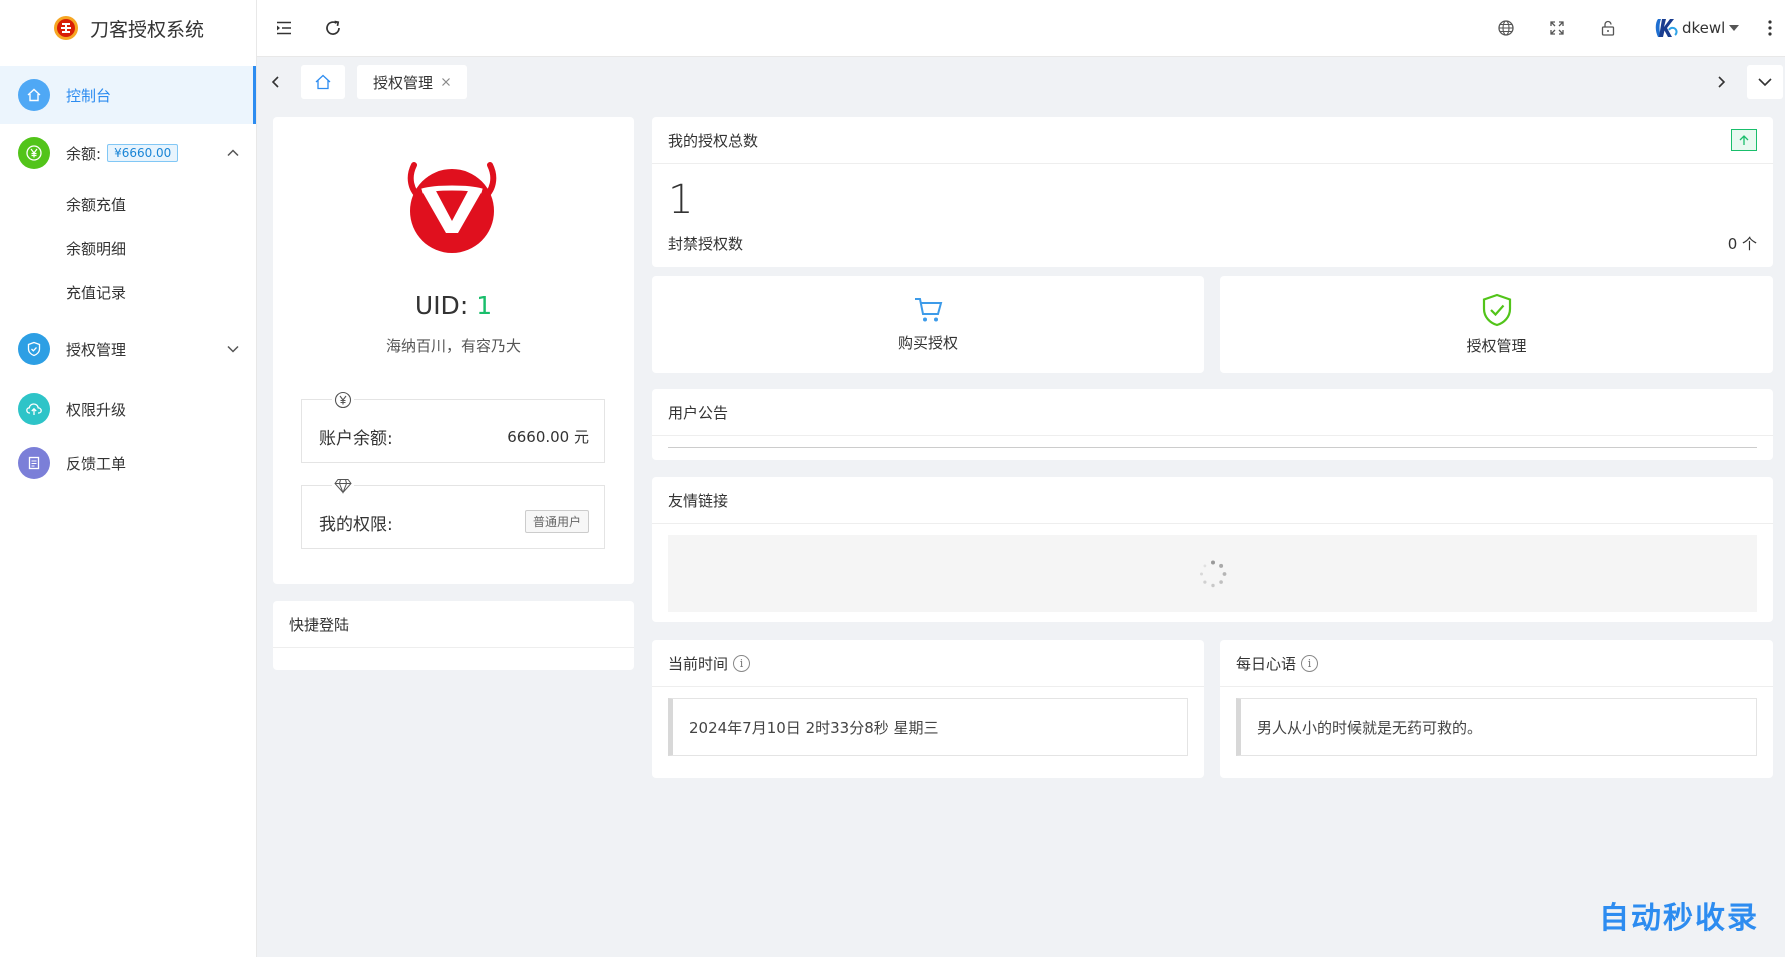  Describe the element at coordinates (706, 244) in the screenshot. I see `banned-label: 封禁授权数` at that location.